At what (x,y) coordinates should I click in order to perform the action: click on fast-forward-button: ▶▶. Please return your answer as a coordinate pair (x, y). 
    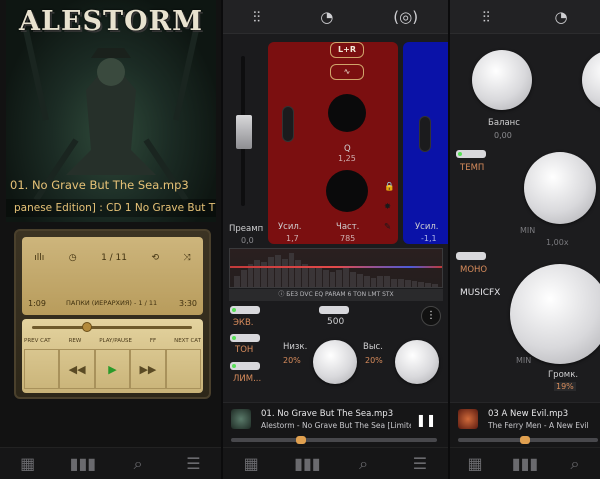
    Looking at the image, I should click on (148, 369).